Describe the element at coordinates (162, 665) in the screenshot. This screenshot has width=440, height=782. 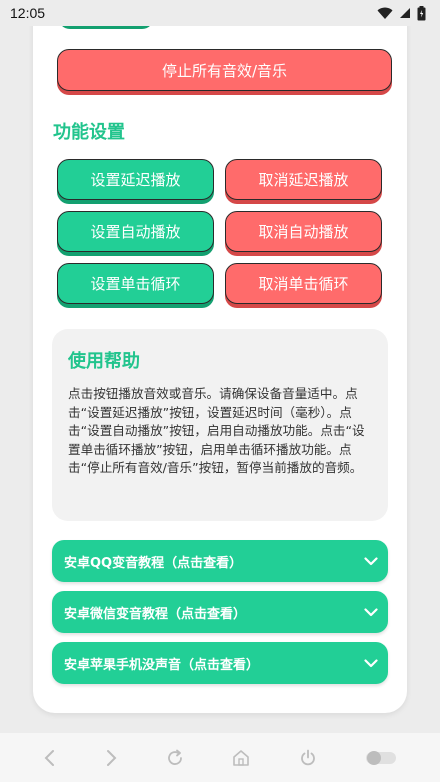
I see `accordion-label: 安卓苹果手机没声音（点击查看）` at that location.